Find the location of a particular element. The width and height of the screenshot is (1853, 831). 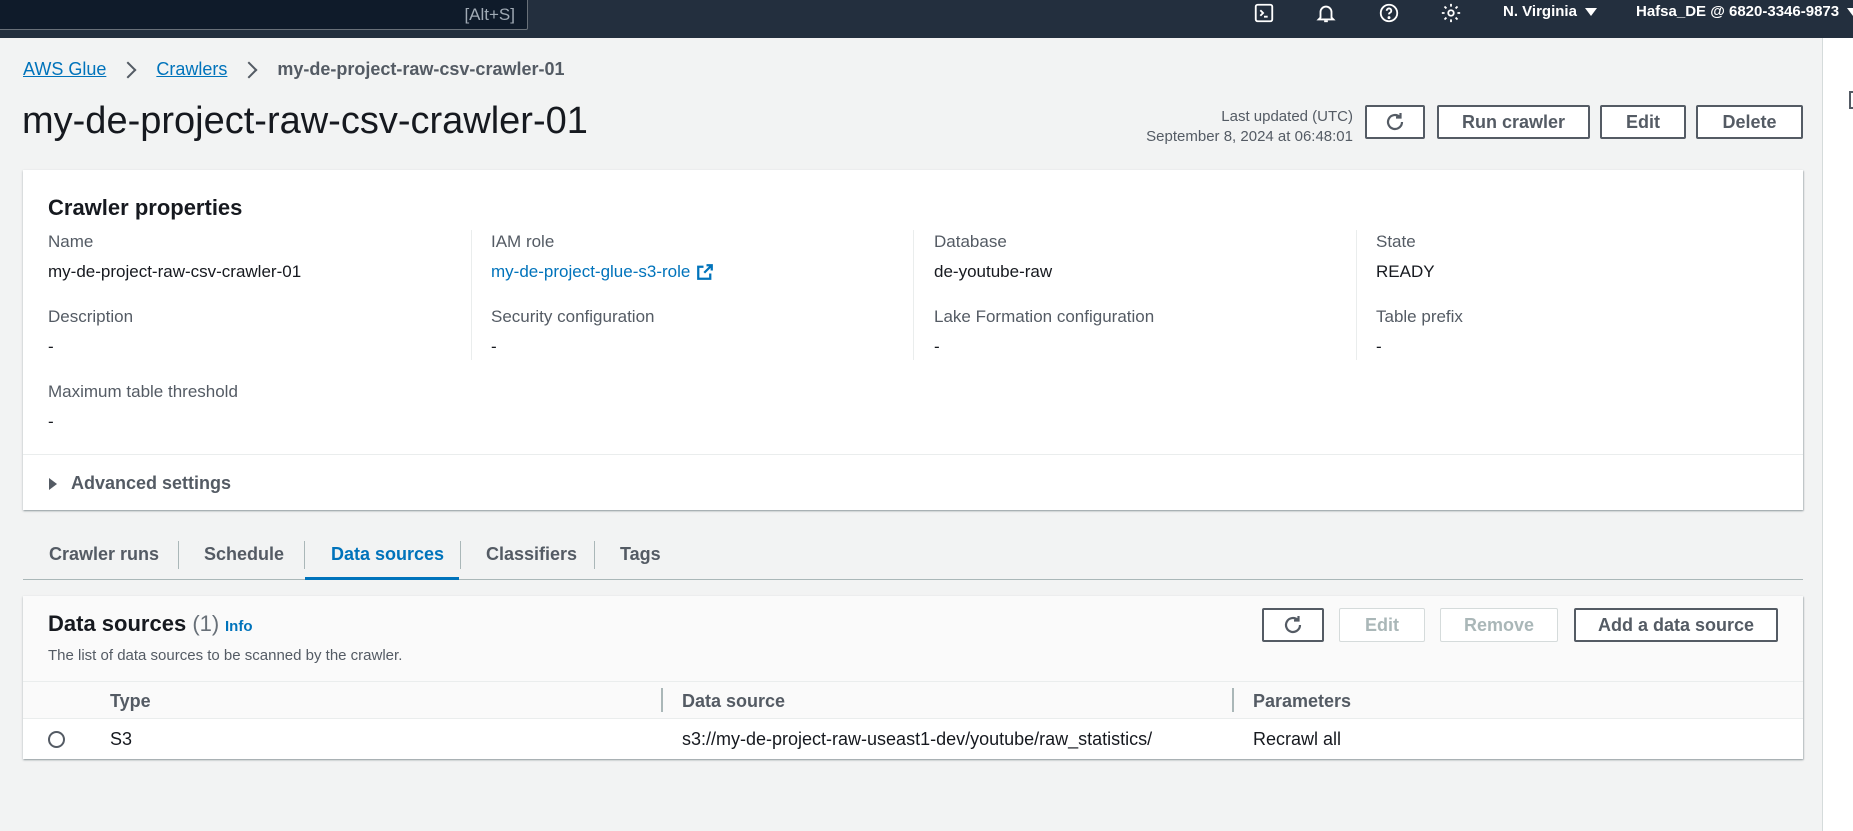

panel-title: Crawler properties is located at coordinates (145, 207).